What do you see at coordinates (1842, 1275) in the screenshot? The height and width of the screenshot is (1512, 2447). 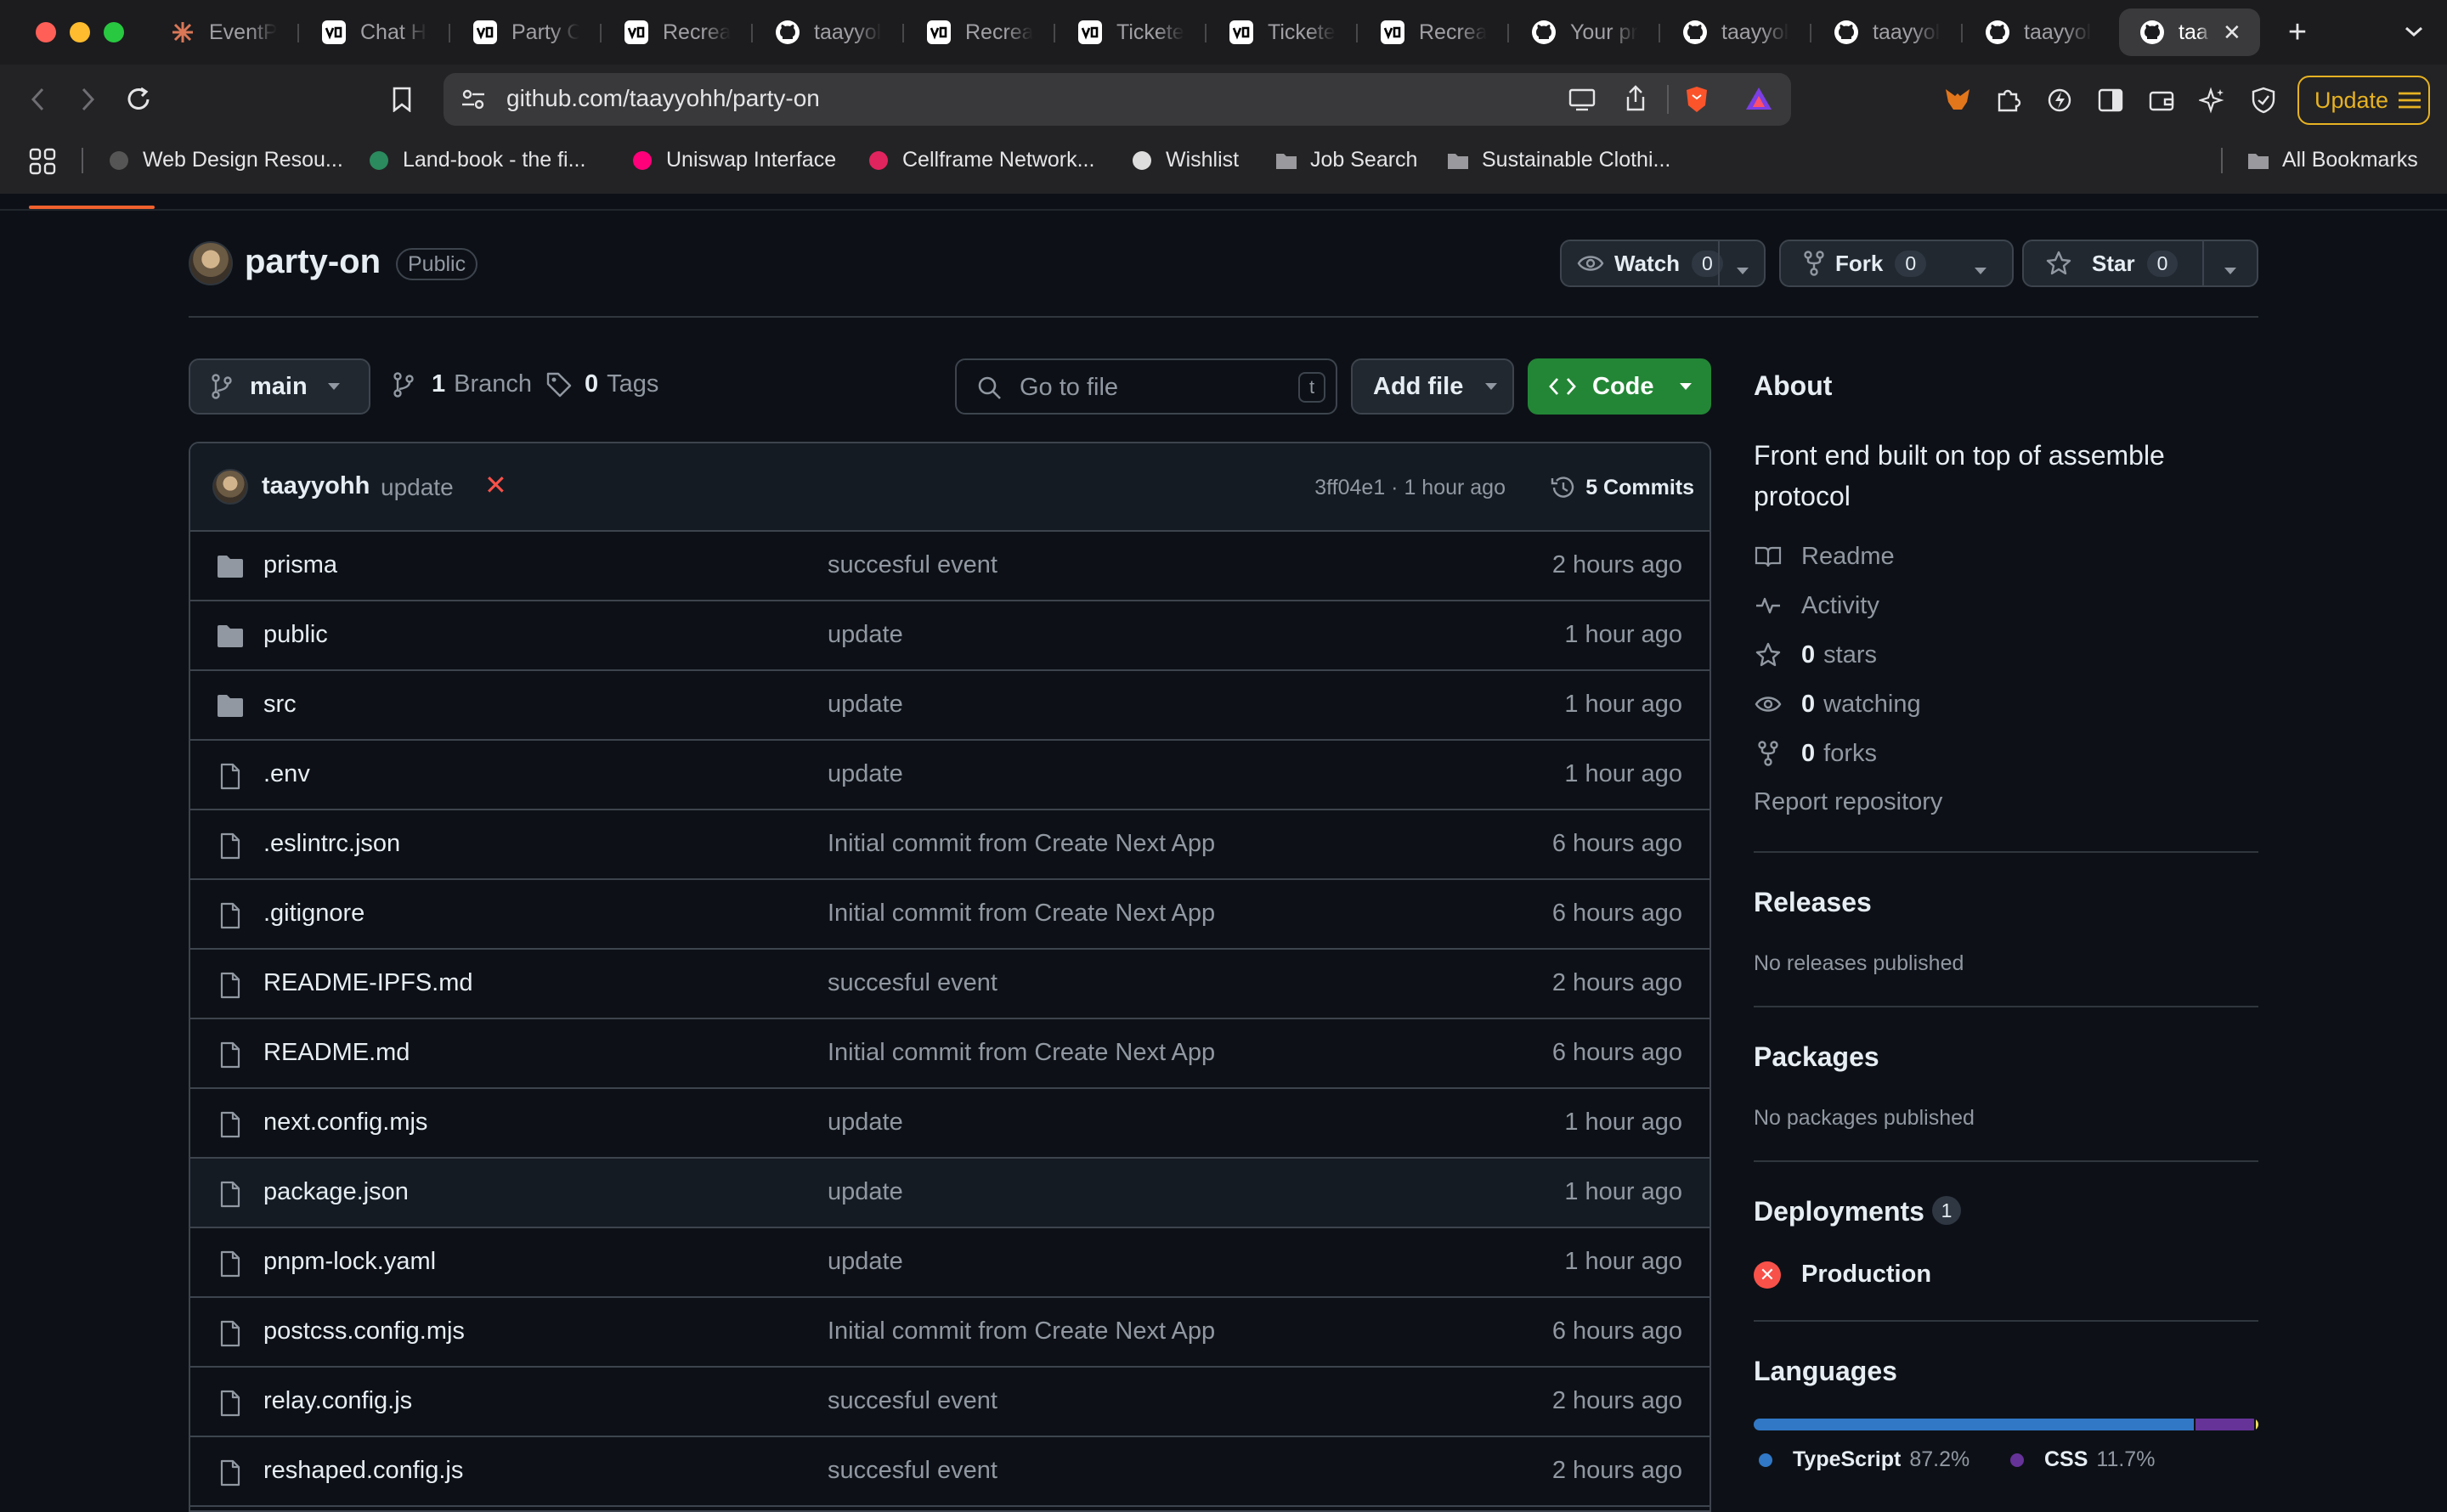 I see `production-deployment-link: ✕ Production` at bounding box center [1842, 1275].